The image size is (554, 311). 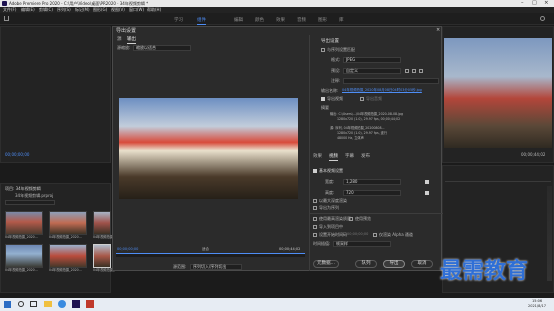 What do you see at coordinates (542, 18) in the screenshot?
I see `search-icon` at bounding box center [542, 18].